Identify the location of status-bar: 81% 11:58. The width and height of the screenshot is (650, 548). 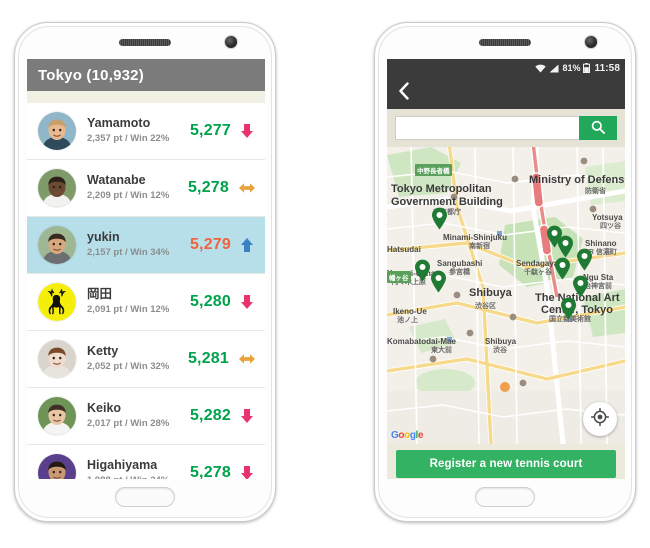
(506, 68).